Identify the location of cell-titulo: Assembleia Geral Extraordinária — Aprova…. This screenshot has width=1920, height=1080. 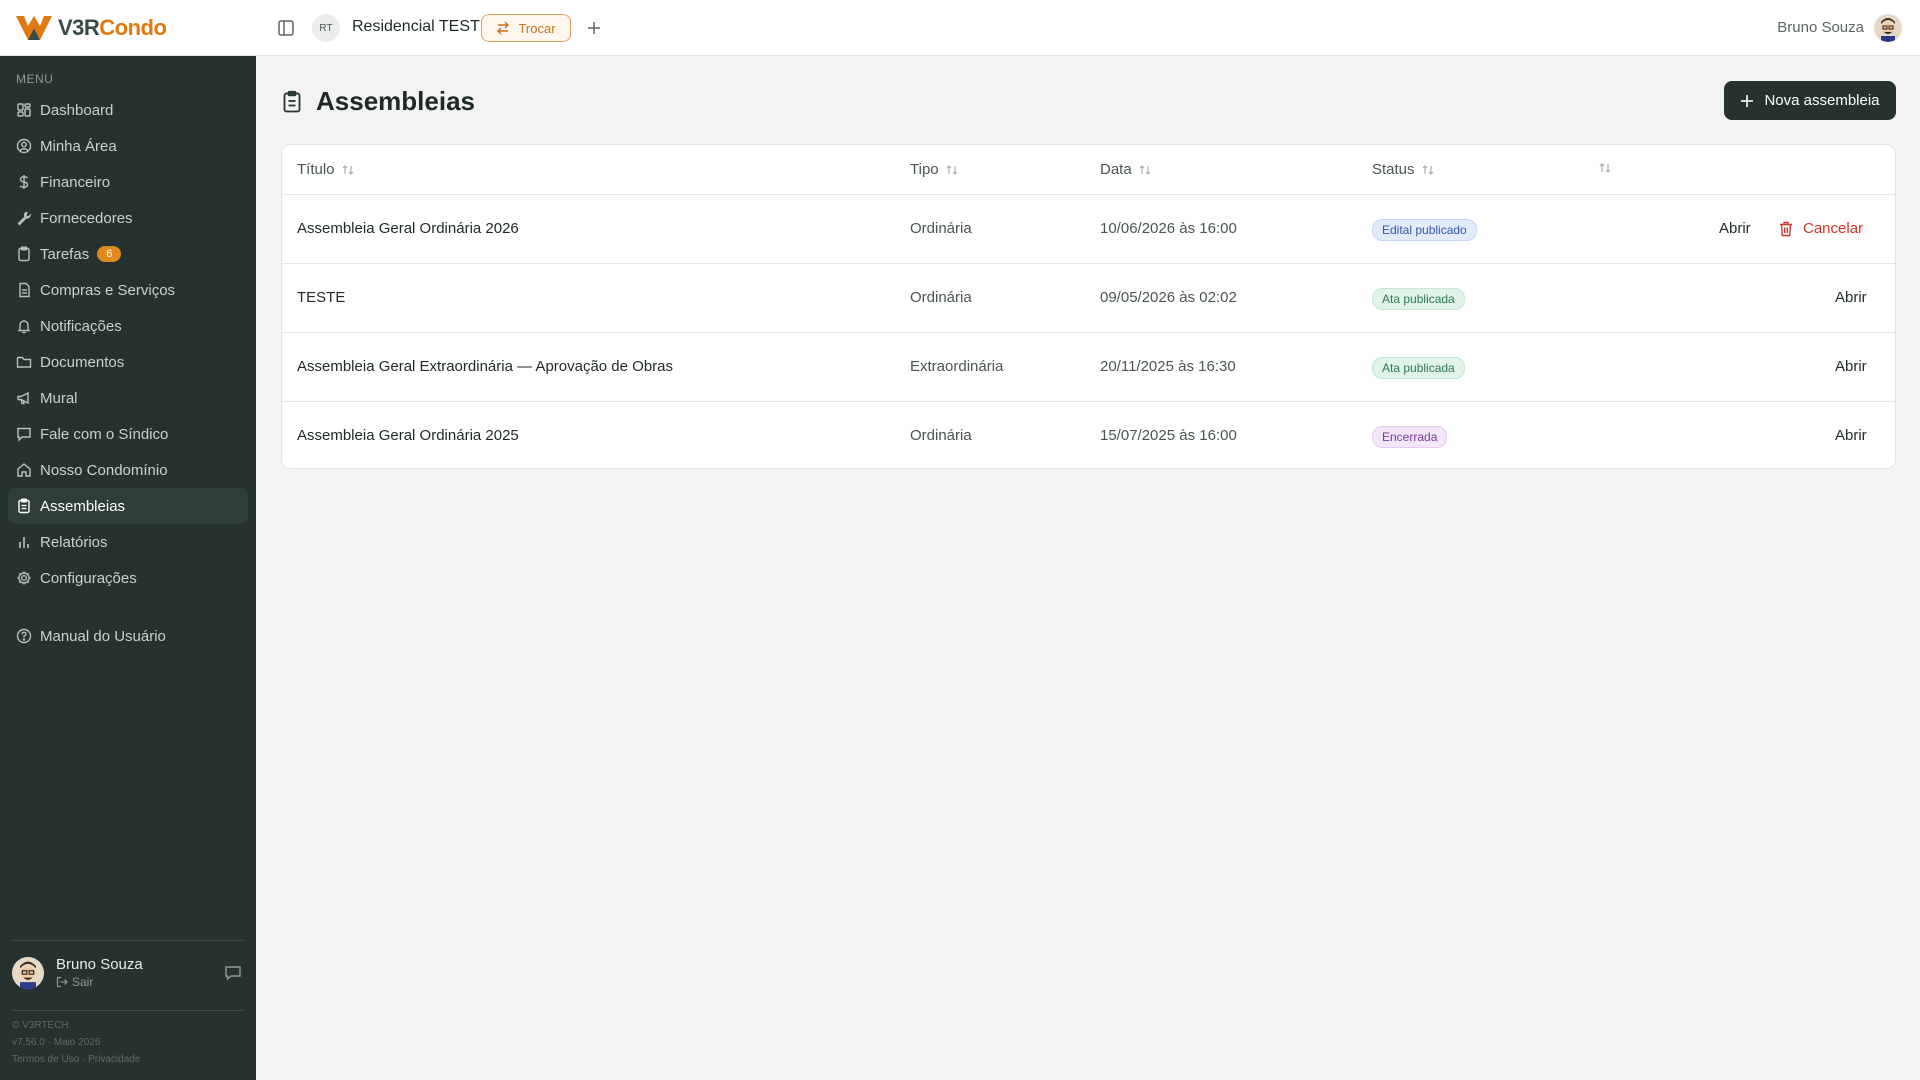
(485, 366).